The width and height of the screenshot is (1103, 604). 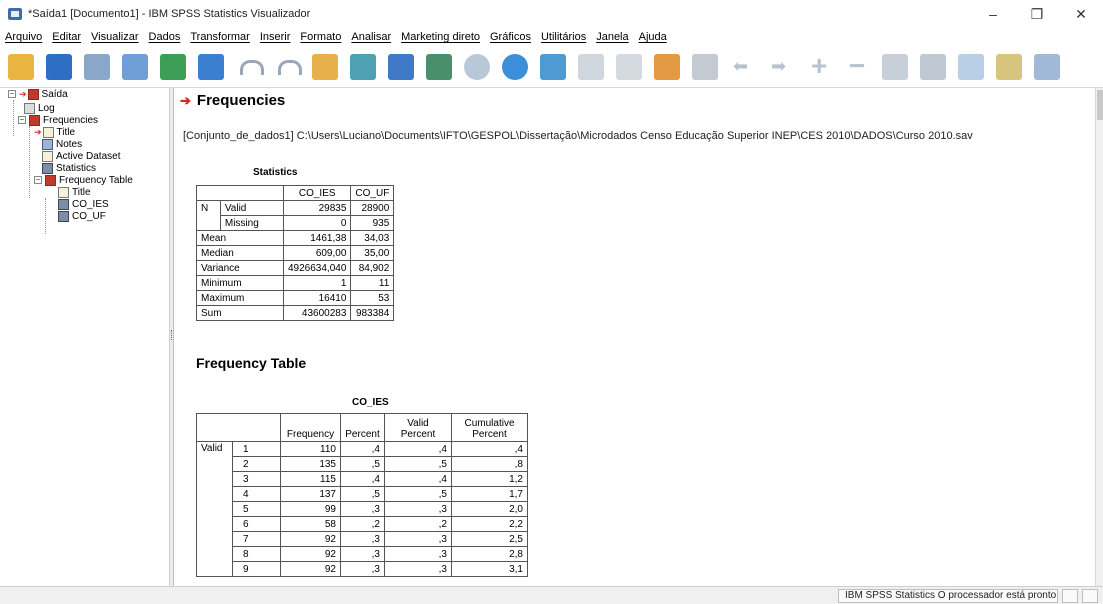 What do you see at coordinates (629, 66) in the screenshot?
I see `show-output-icon` at bounding box center [629, 66].